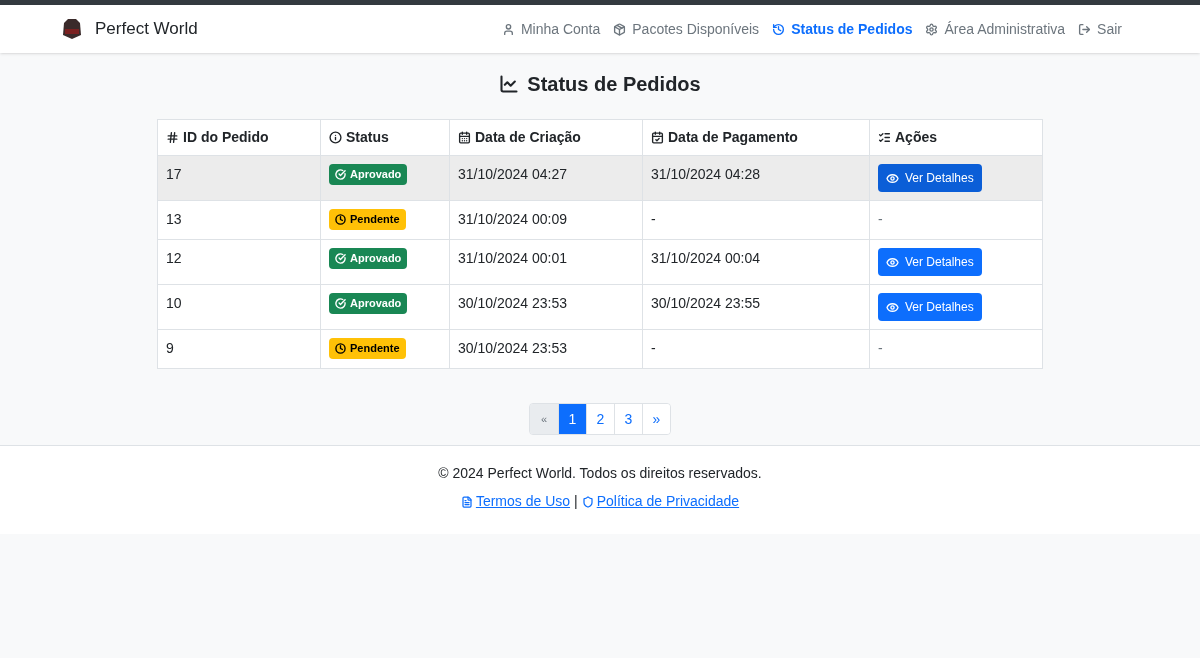 The image size is (1200, 658). Describe the element at coordinates (509, 84) in the screenshot. I see `line-chart-icon` at that location.